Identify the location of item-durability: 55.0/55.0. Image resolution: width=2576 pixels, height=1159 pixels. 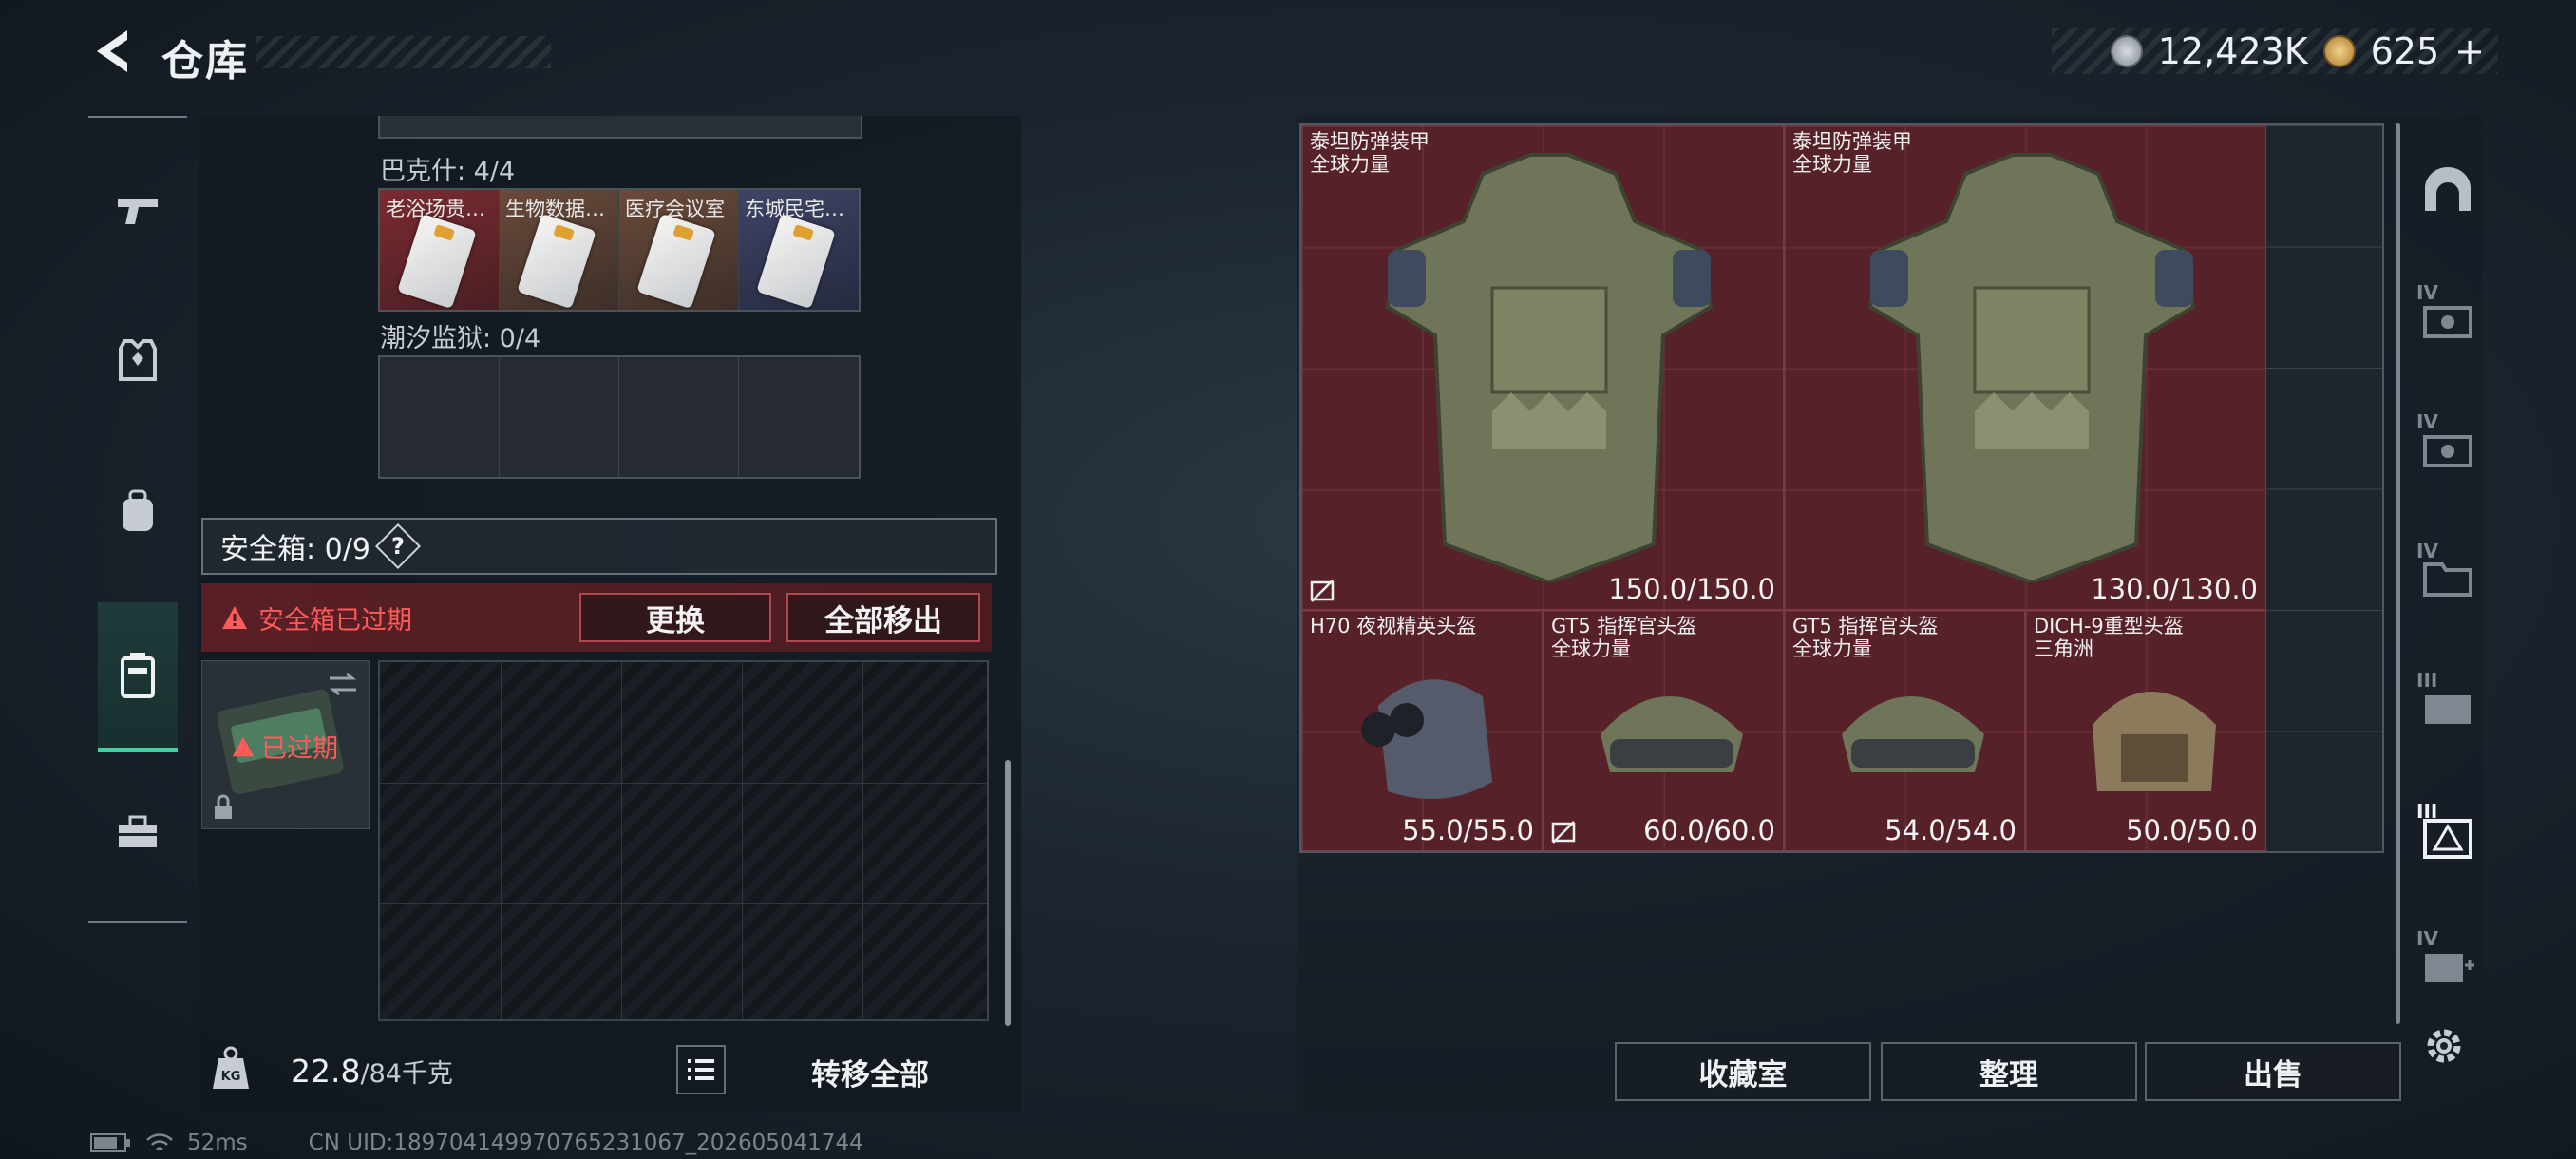
(1468, 830).